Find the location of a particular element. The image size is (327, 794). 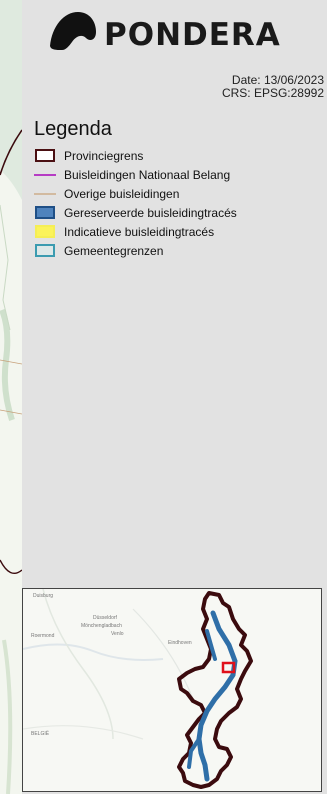

legend-item-nationaal-belang: Buisleidingen Nationaal Belang is located at coordinates (135, 174).